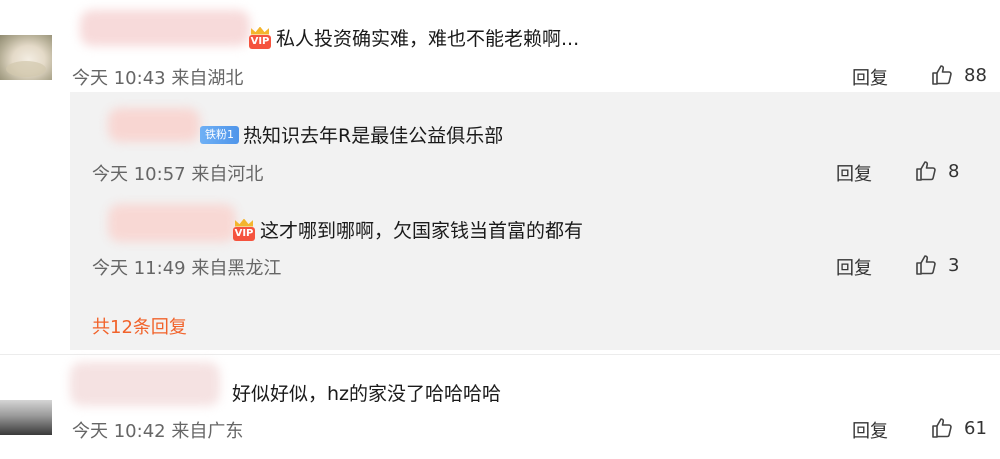  I want to click on comment-meta: 今天 10:43 来自湖北, so click(157, 77).